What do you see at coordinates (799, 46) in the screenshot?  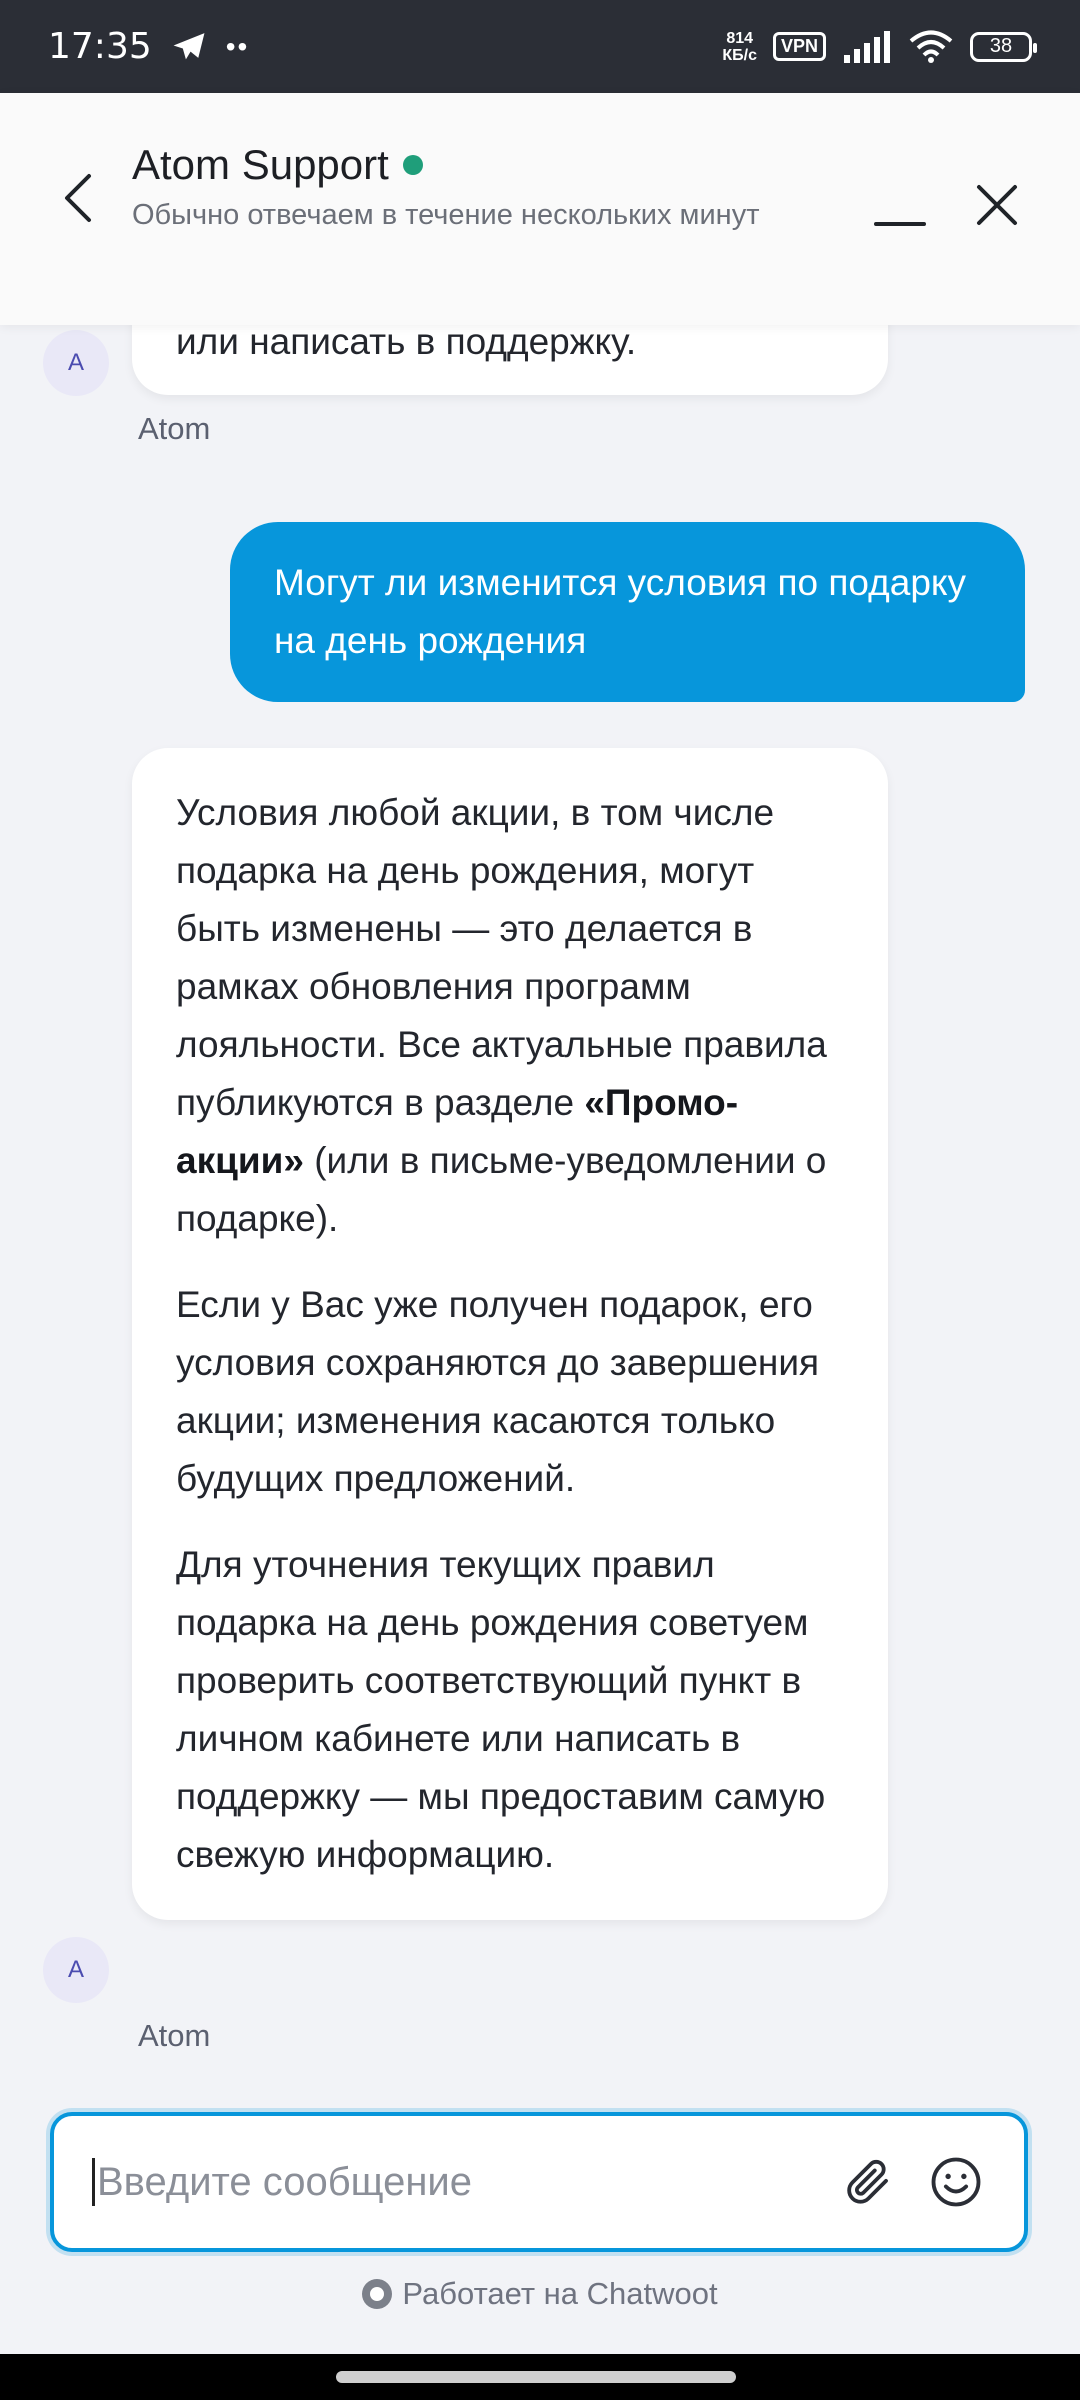 I see `vpn-badge: VPN` at bounding box center [799, 46].